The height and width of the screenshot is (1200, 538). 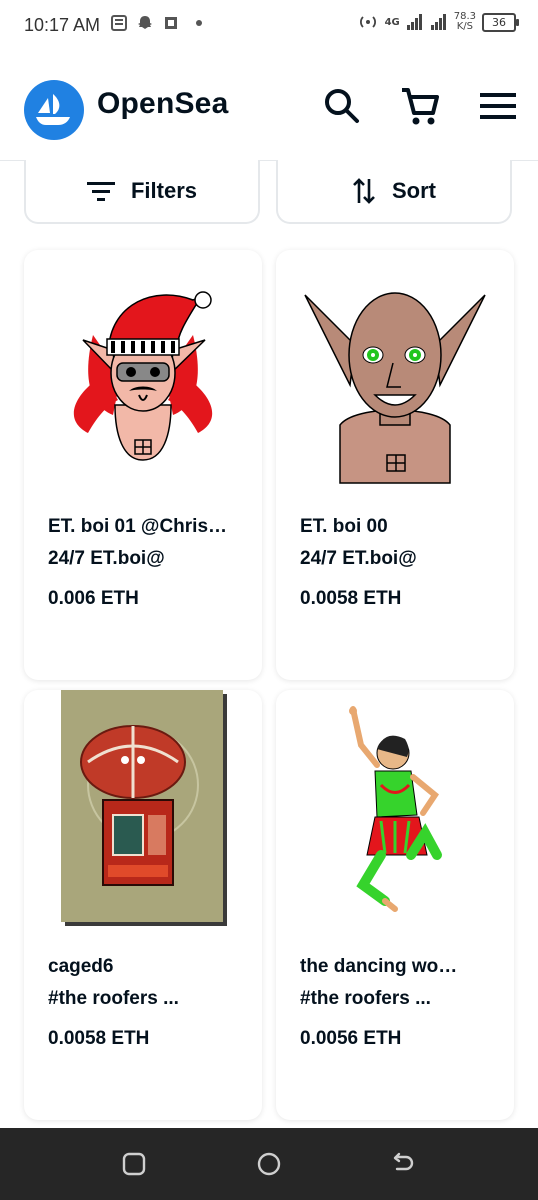 I want to click on filters-label: Filters, so click(x=164, y=190).